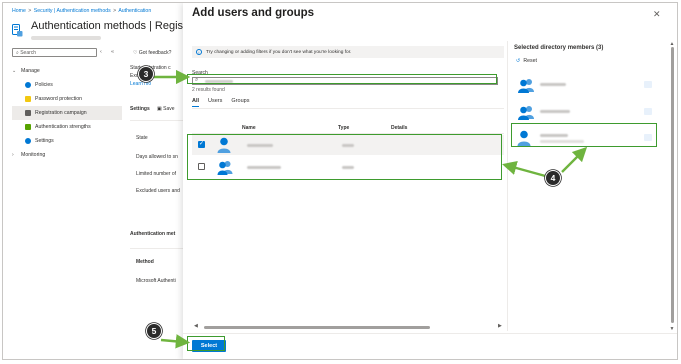 The width and height of the screenshot is (681, 364). I want to click on chevron-down-icon: ⌄, so click(14, 71).